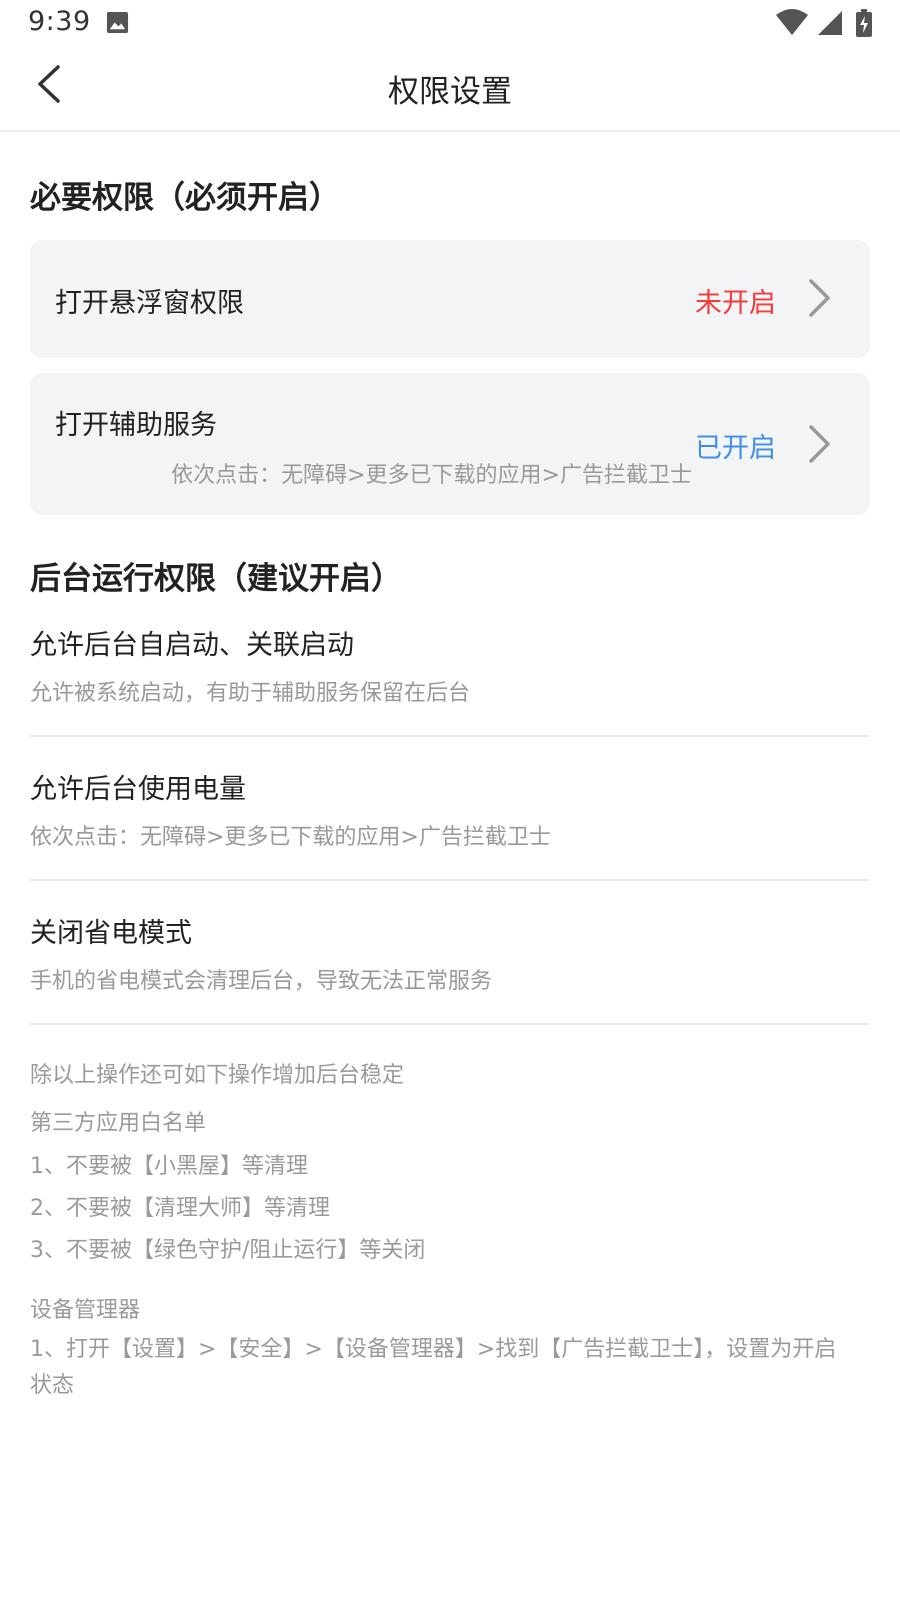 The height and width of the screenshot is (1600, 900). Describe the element at coordinates (118, 1123) in the screenshot. I see `whitelist-title: 第三方应用白名单` at that location.